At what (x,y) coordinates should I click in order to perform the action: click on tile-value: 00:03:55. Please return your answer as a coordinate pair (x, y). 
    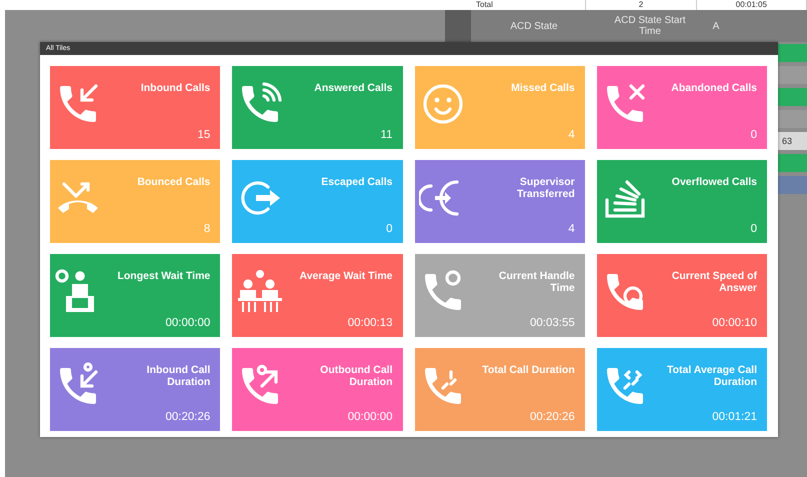
    Looking at the image, I should click on (552, 323).